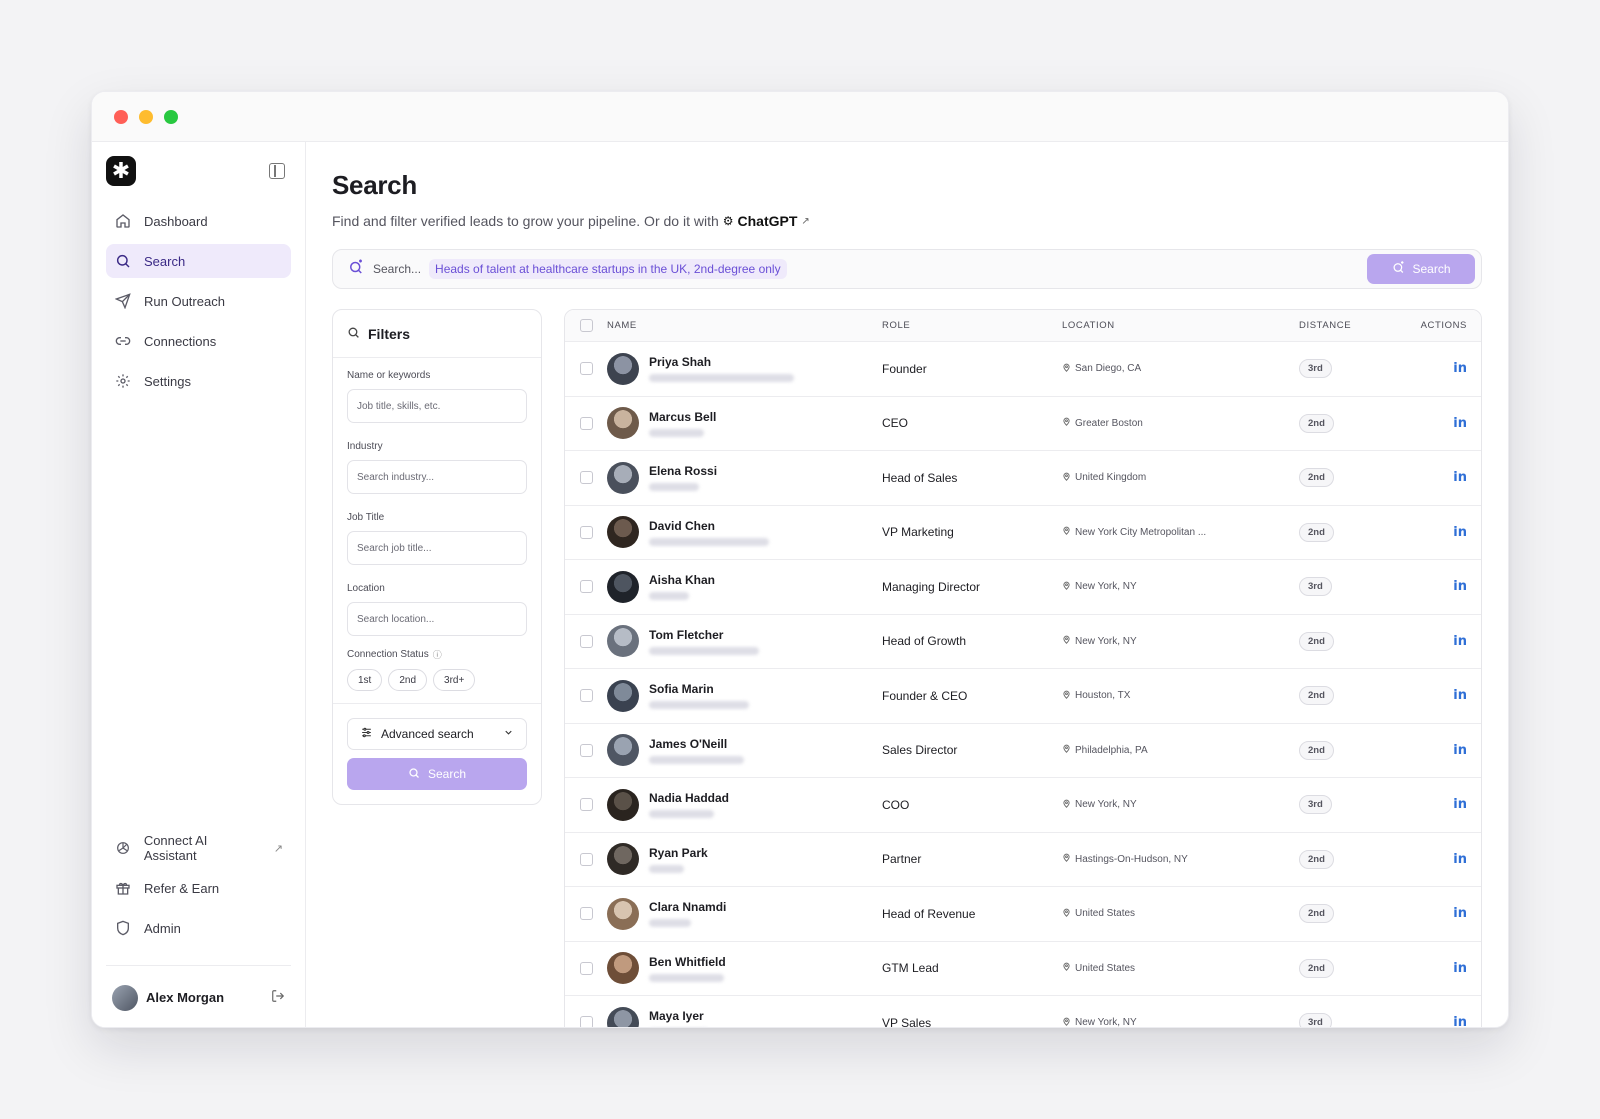  What do you see at coordinates (198, 301) in the screenshot?
I see `sidebar-item-run-outreach: Run Outreach` at bounding box center [198, 301].